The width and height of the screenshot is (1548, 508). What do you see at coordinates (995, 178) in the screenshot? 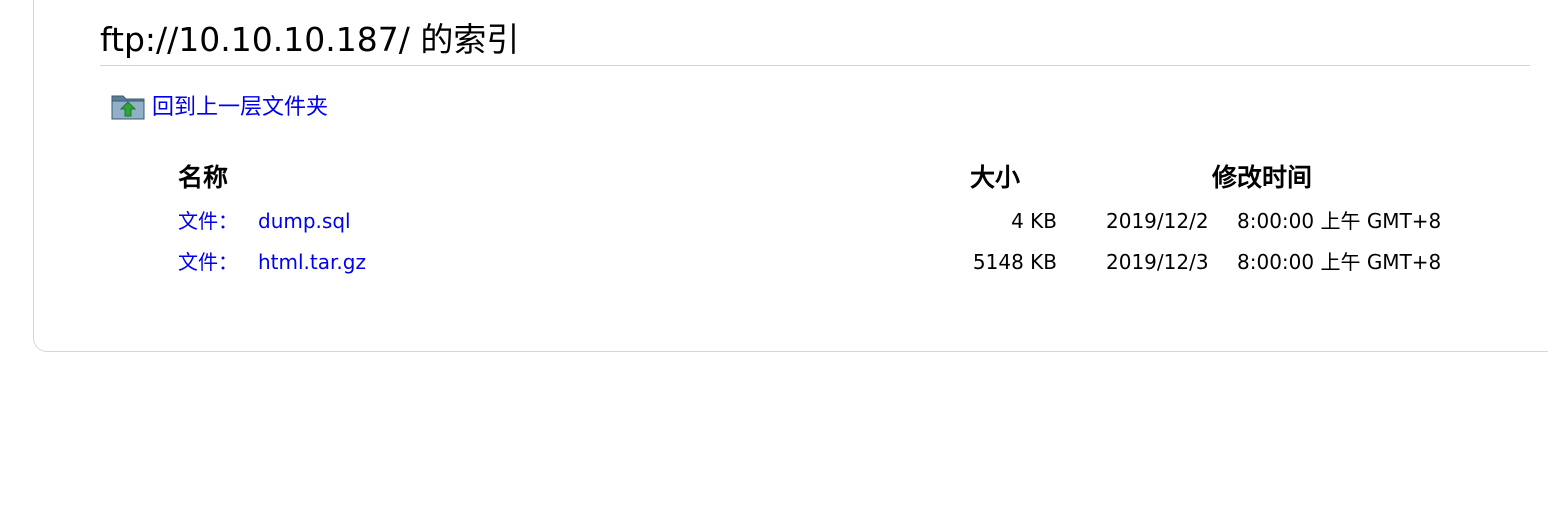
I see `column-header-size: 大小` at bounding box center [995, 178].